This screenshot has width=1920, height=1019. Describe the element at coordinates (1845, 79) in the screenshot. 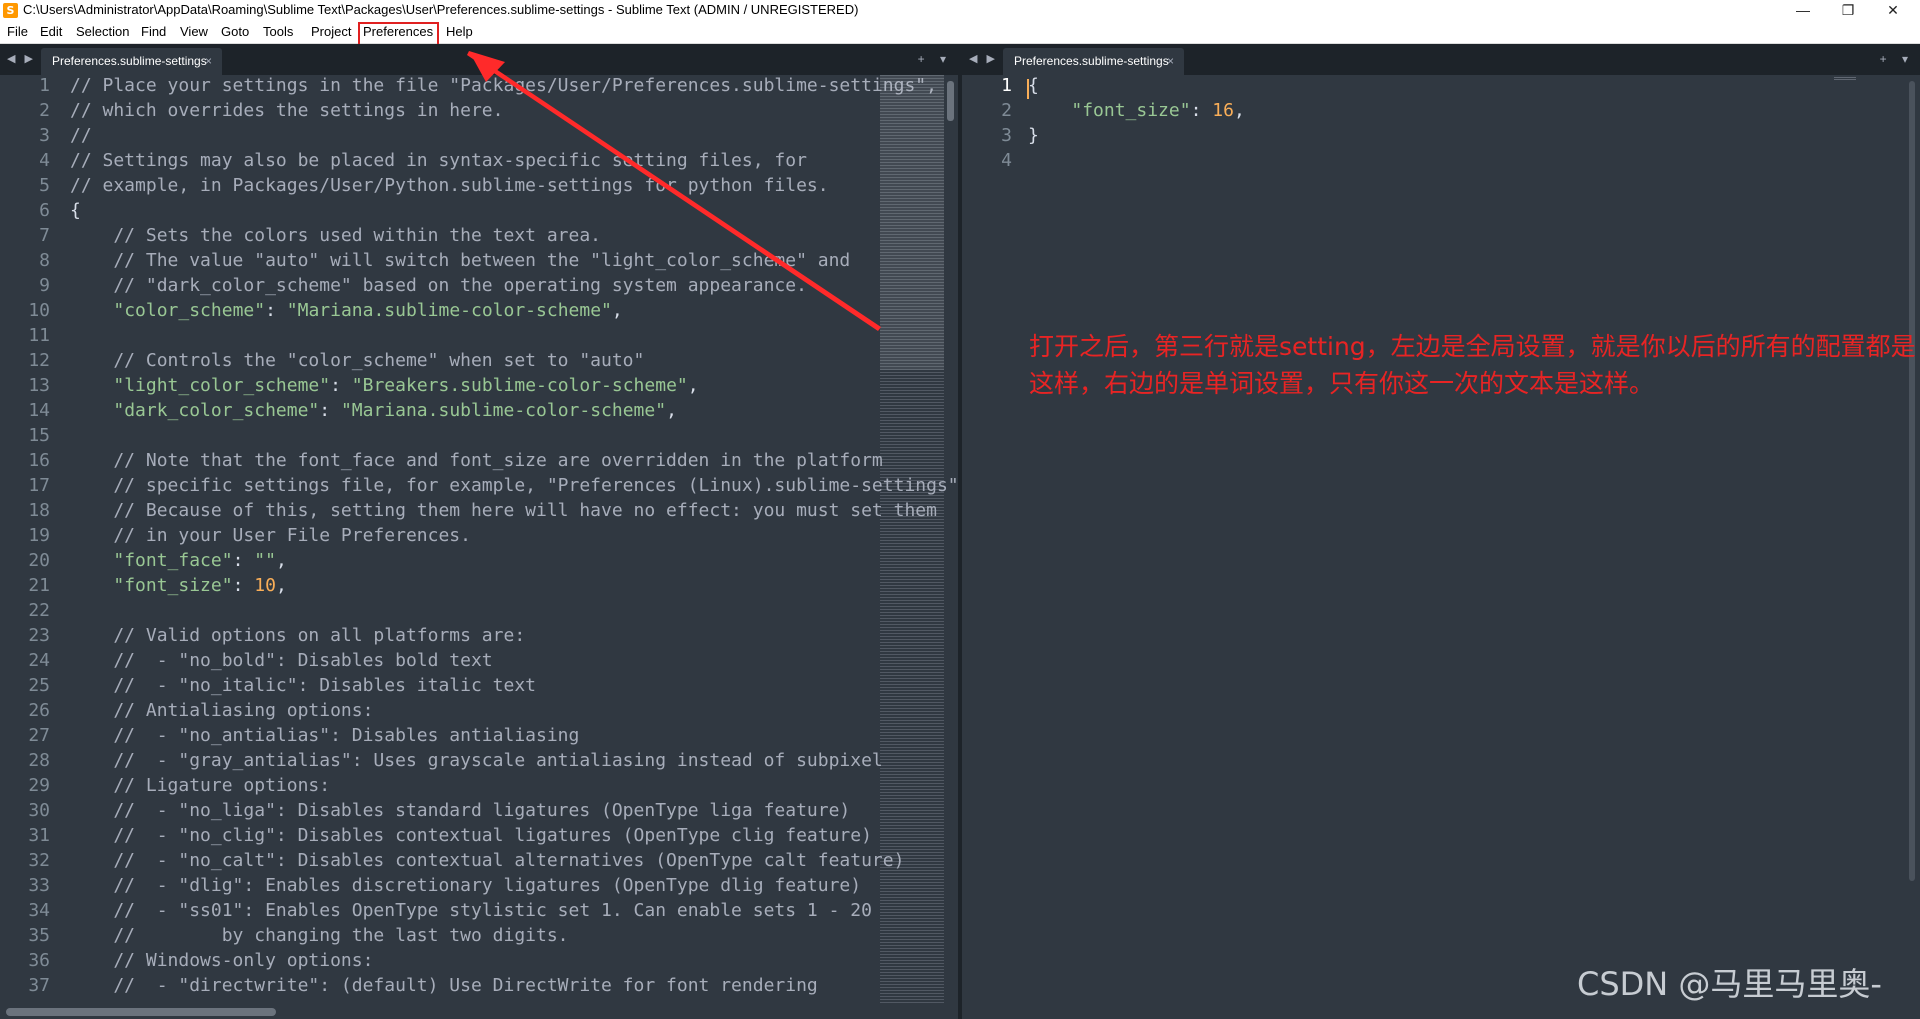

I see `minimap` at that location.